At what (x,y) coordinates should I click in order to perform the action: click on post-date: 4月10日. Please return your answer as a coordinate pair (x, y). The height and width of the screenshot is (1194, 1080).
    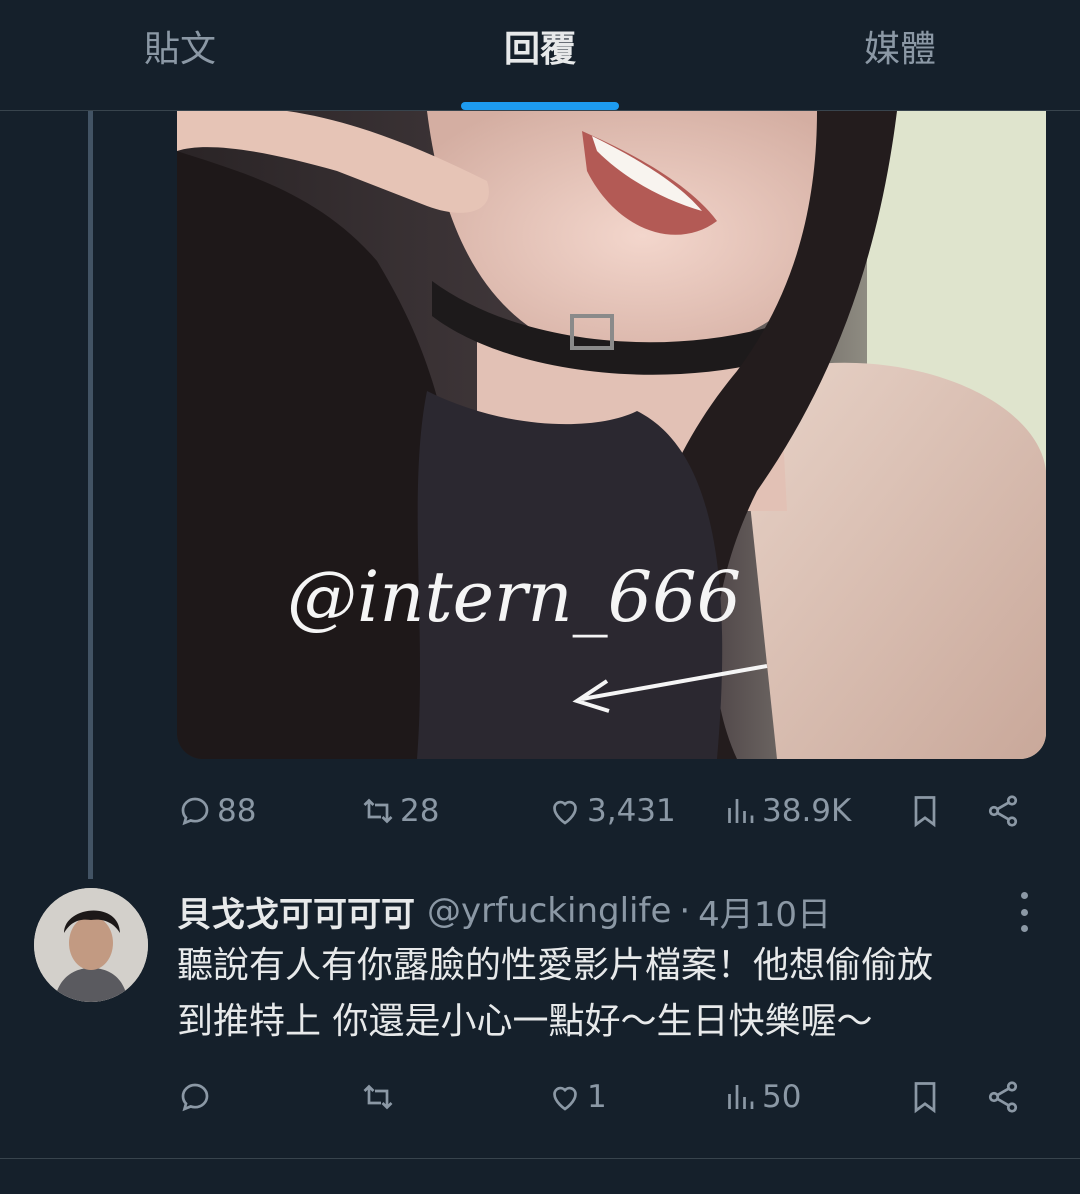
    Looking at the image, I should click on (764, 911).